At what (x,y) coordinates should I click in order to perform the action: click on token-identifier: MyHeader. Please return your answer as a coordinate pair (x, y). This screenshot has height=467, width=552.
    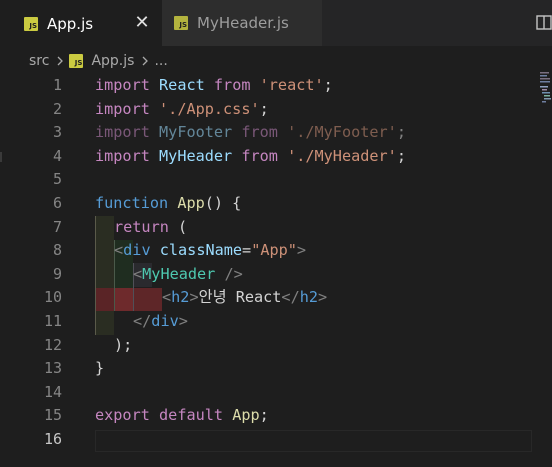
    Looking at the image, I should click on (196, 155).